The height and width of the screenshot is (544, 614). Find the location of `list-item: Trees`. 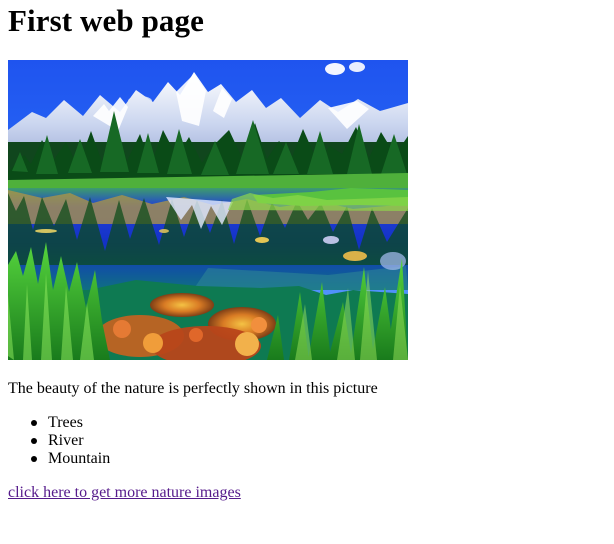

list-item: Trees is located at coordinates (59, 423).